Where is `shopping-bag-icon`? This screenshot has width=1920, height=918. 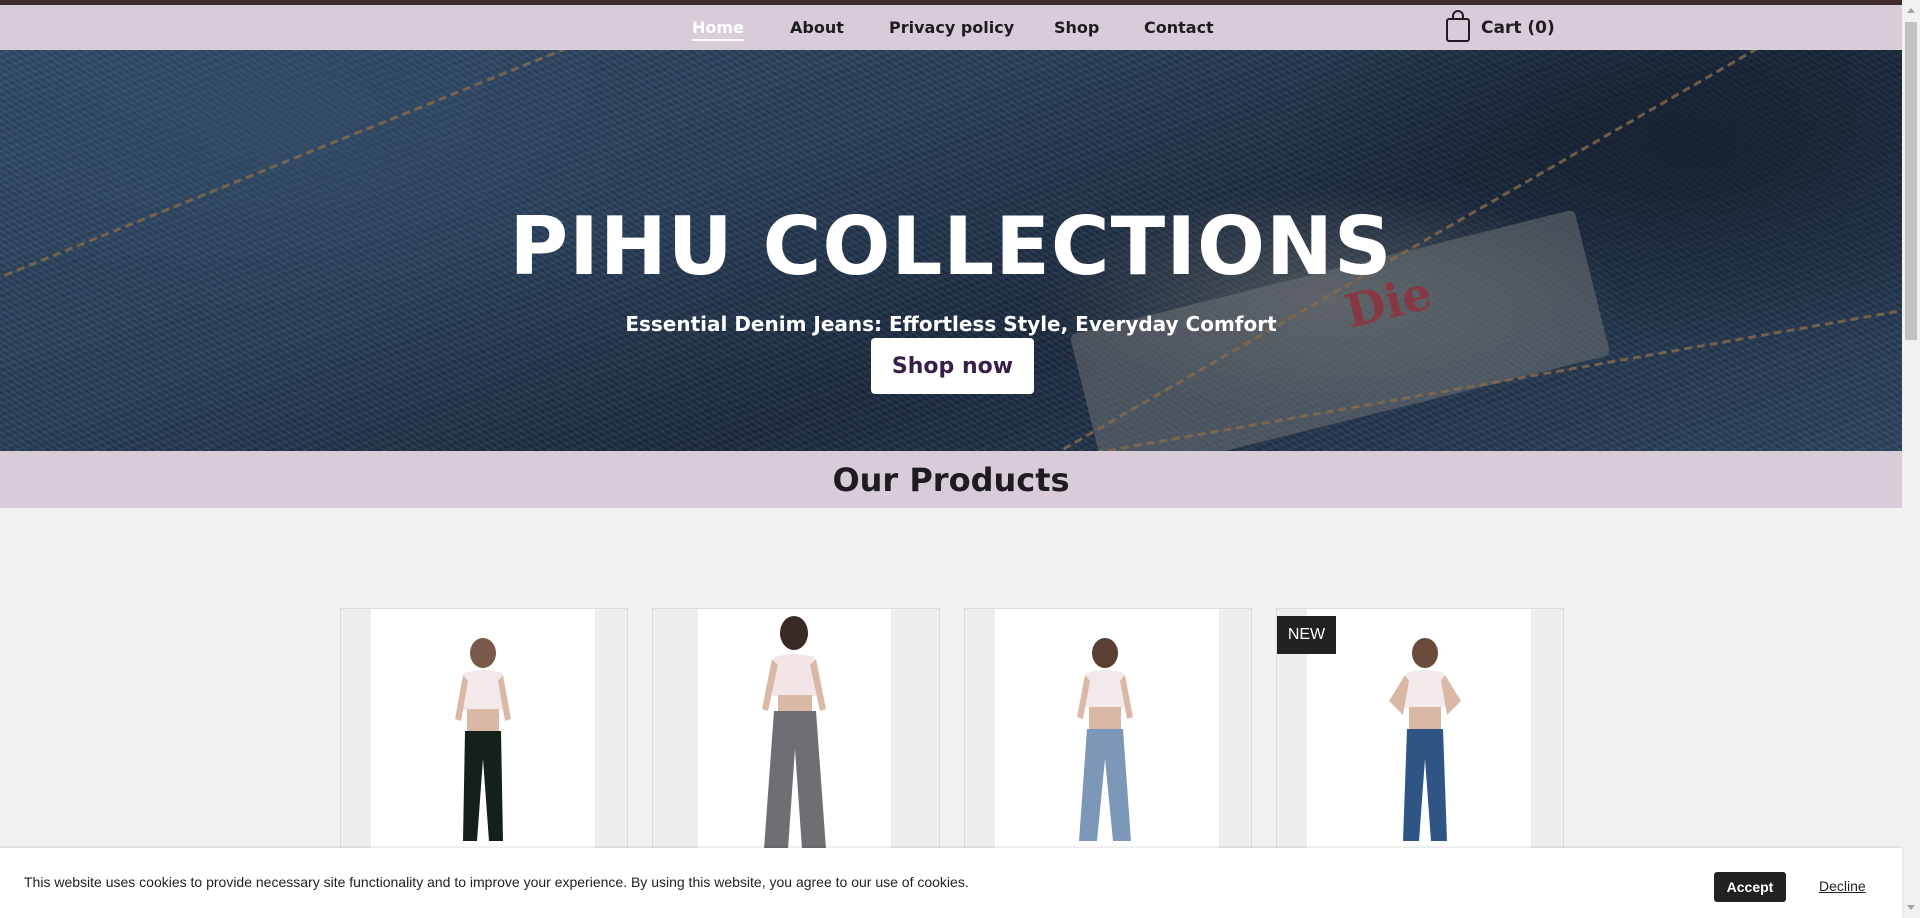
shopping-bag-icon is located at coordinates (1458, 28).